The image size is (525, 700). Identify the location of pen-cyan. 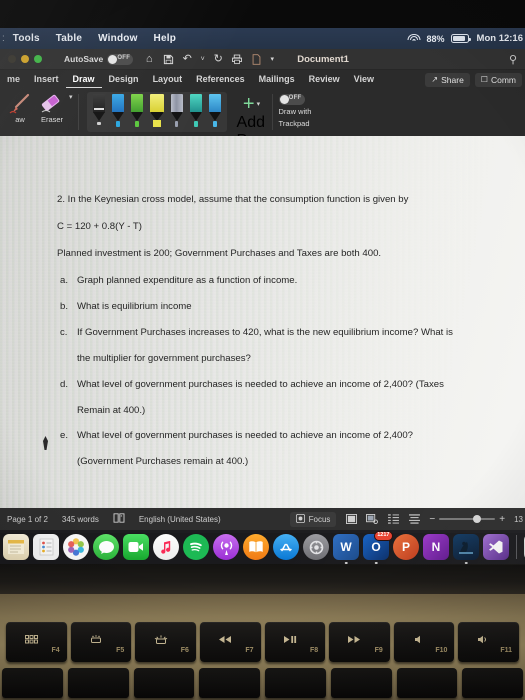
(215, 112).